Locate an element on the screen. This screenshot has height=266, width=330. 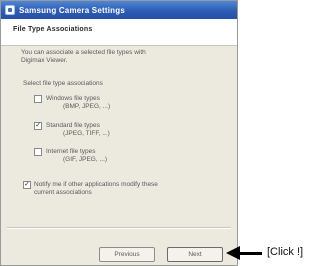
internet-file-types-checkbox is located at coordinates (38, 152).